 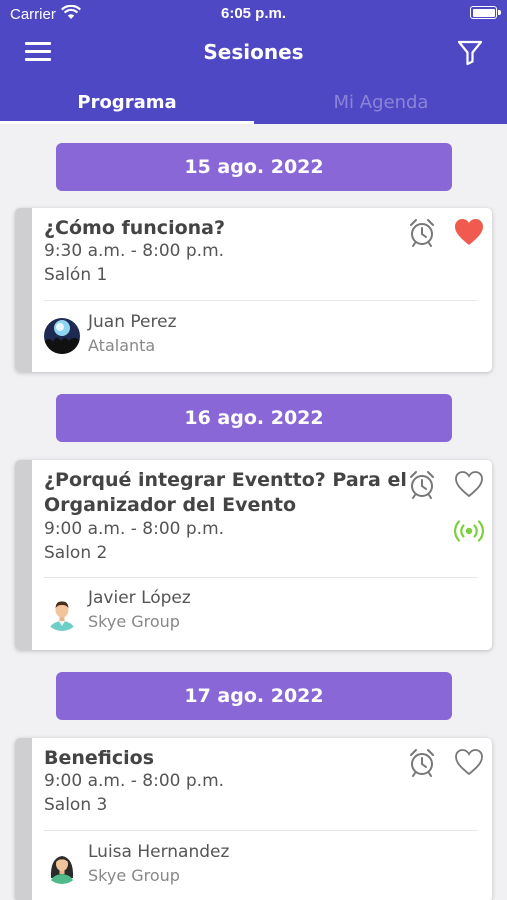 What do you see at coordinates (225, 480) in the screenshot?
I see `session-title-line: ¿Porqué integrar Eventto? Para el` at bounding box center [225, 480].